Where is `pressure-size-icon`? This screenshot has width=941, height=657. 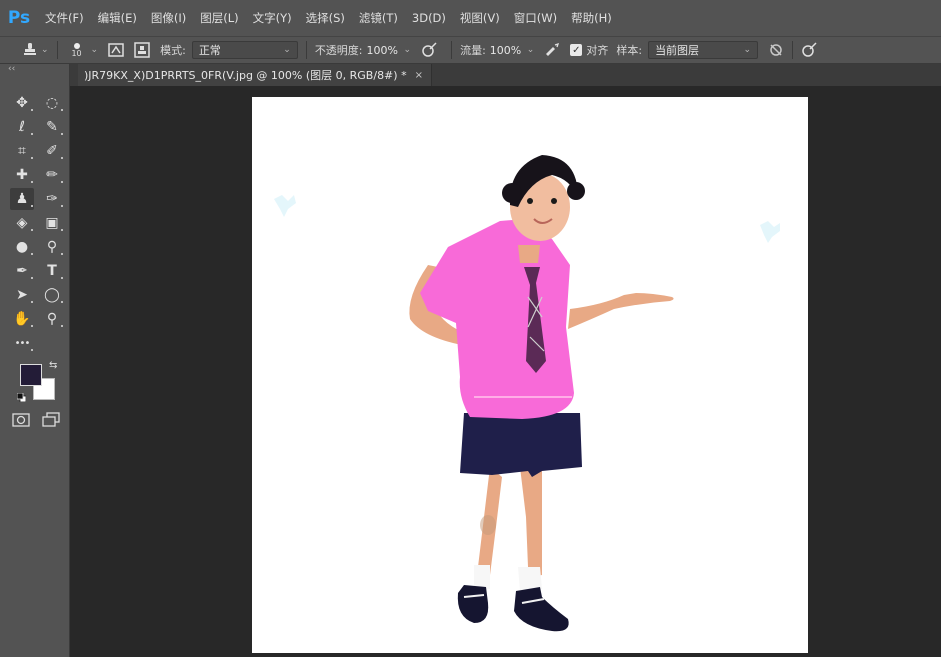 pressure-size-icon is located at coordinates (809, 50).